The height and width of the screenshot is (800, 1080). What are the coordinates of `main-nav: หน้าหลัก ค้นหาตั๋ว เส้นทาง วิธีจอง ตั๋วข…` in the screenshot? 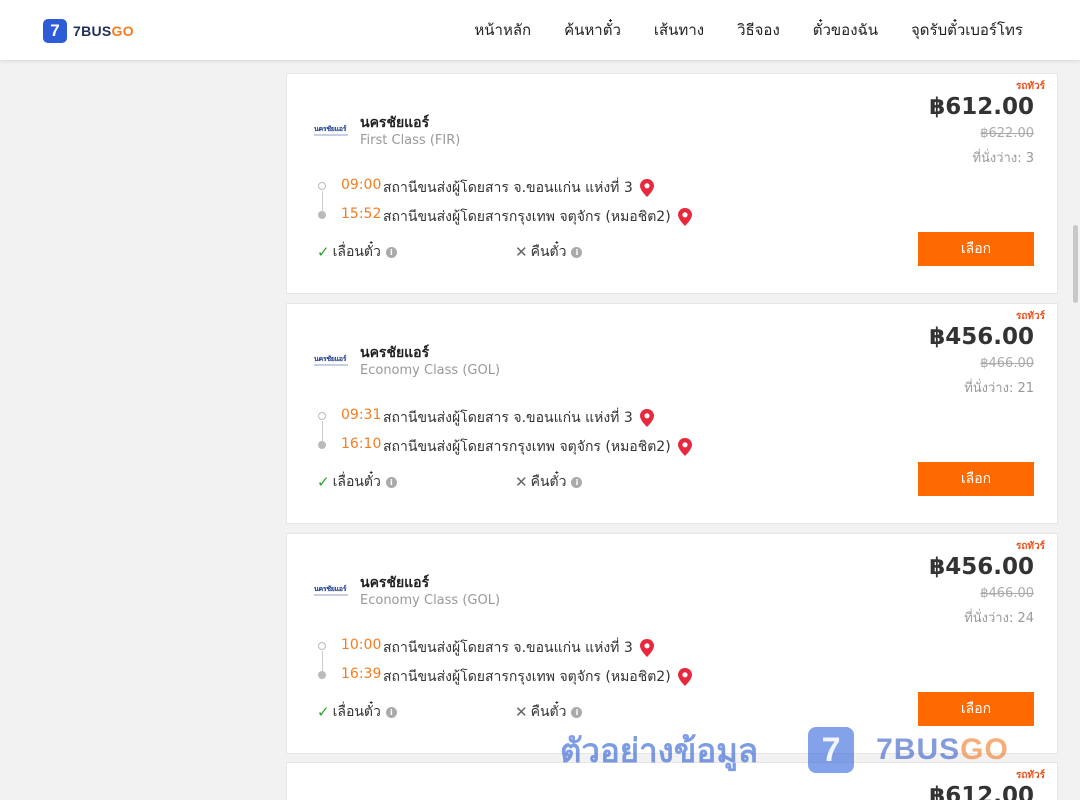 It's located at (732, 30).